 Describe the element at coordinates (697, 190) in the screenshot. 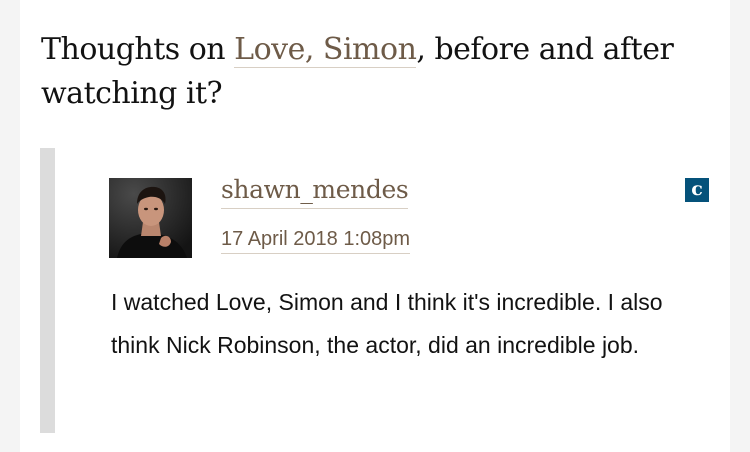

I see `contributor-badge-icon: c` at that location.